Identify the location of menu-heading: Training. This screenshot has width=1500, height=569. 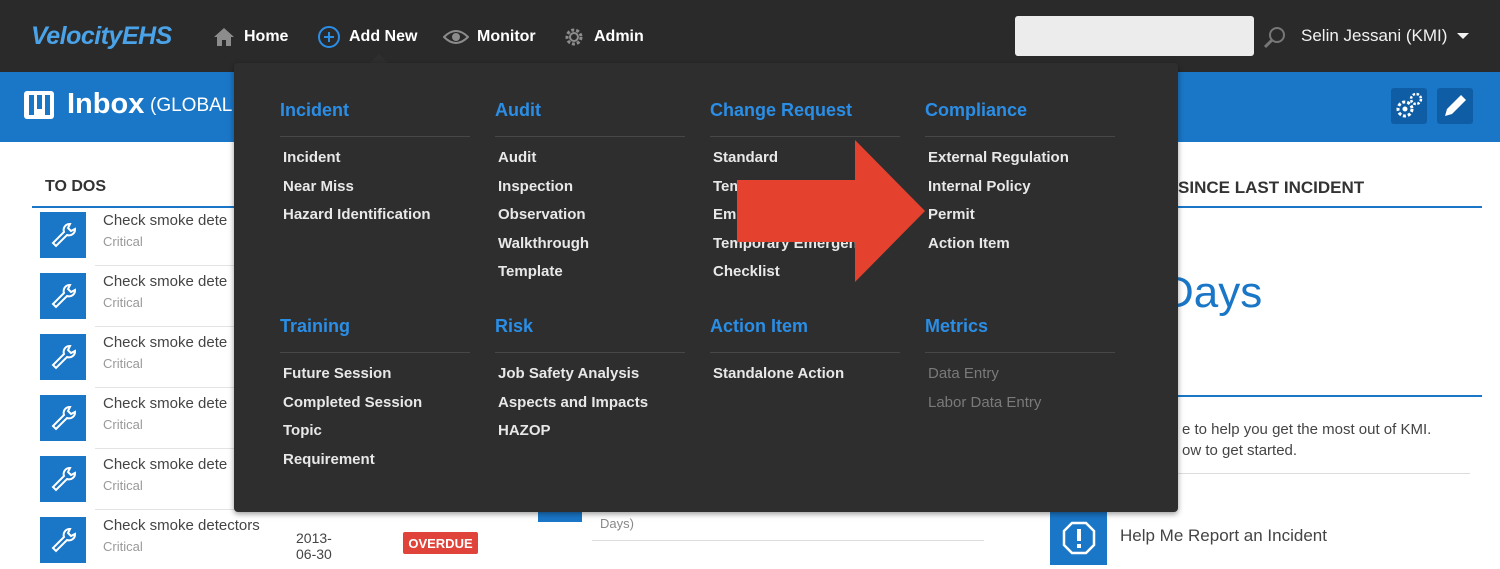
(315, 326).